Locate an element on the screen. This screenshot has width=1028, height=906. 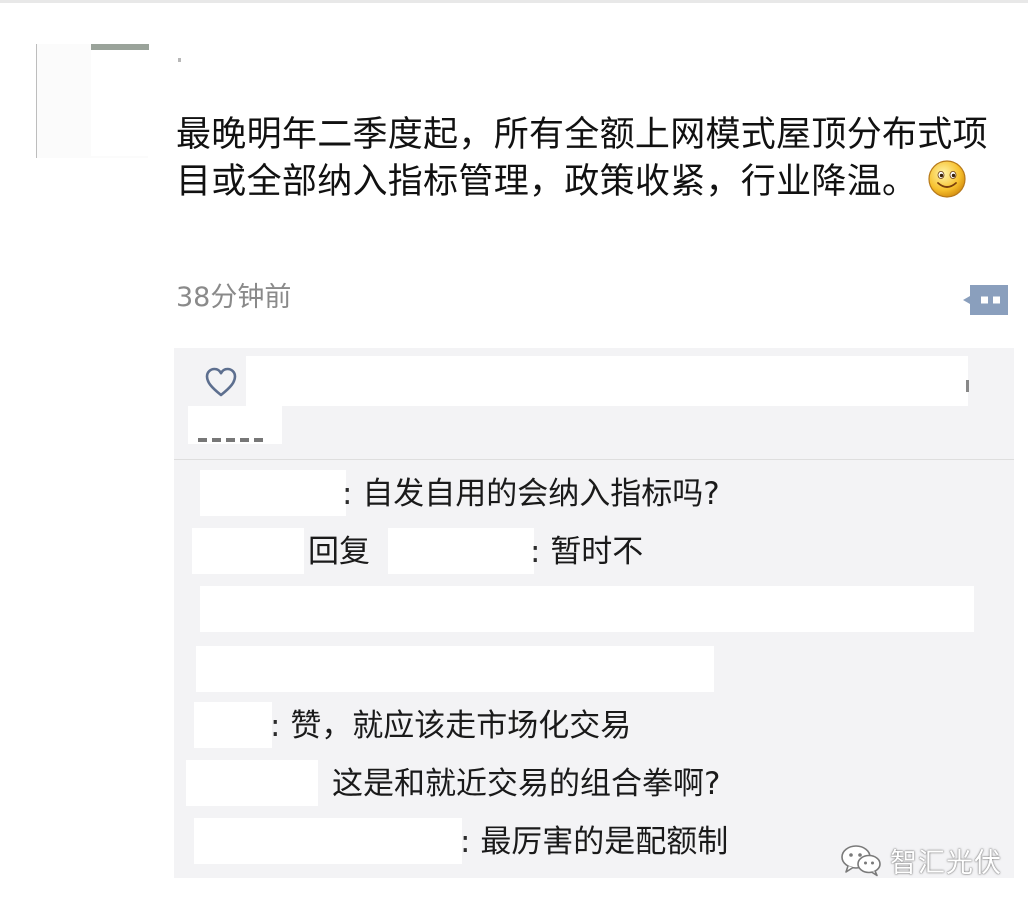
reply-target-redacted is located at coordinates (461, 551).